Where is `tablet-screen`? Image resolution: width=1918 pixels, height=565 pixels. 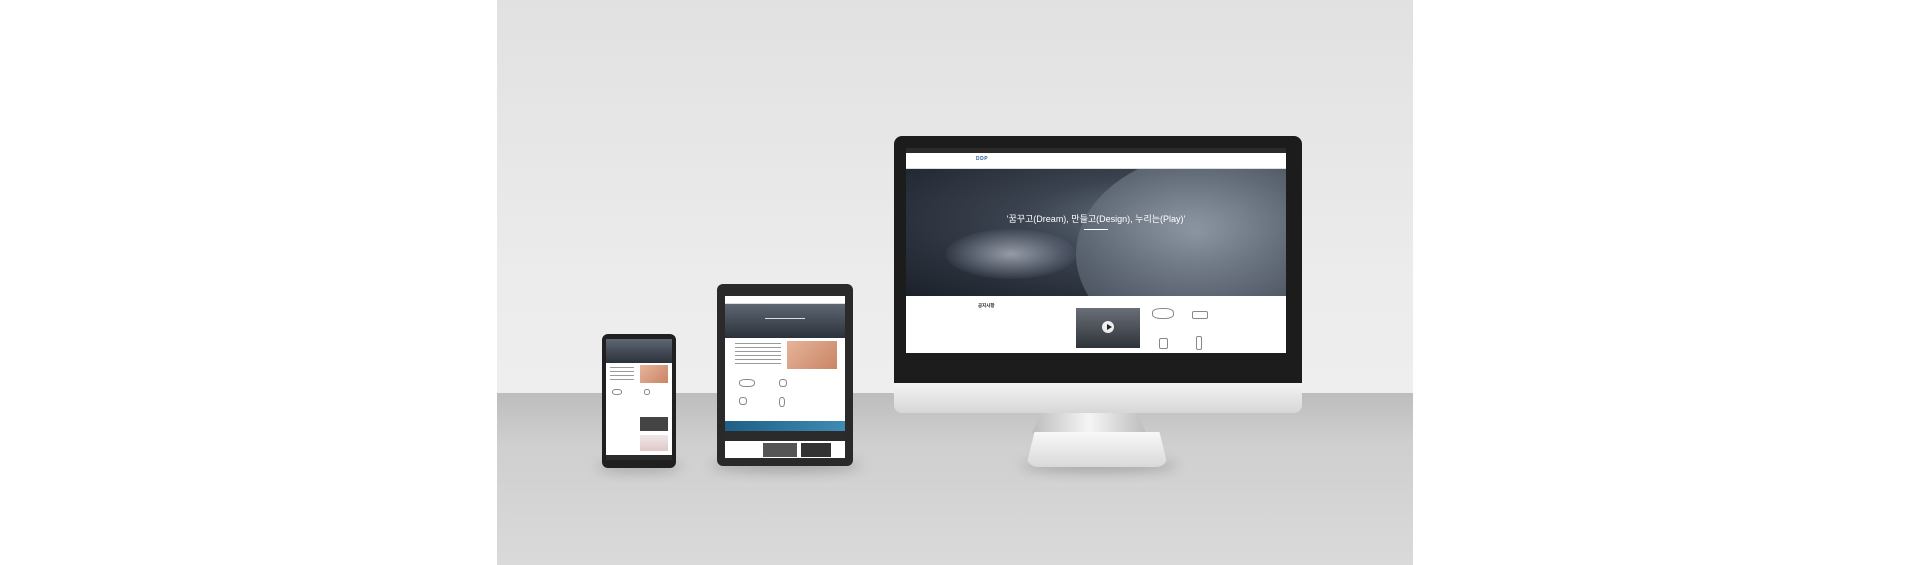 tablet-screen is located at coordinates (785, 375).